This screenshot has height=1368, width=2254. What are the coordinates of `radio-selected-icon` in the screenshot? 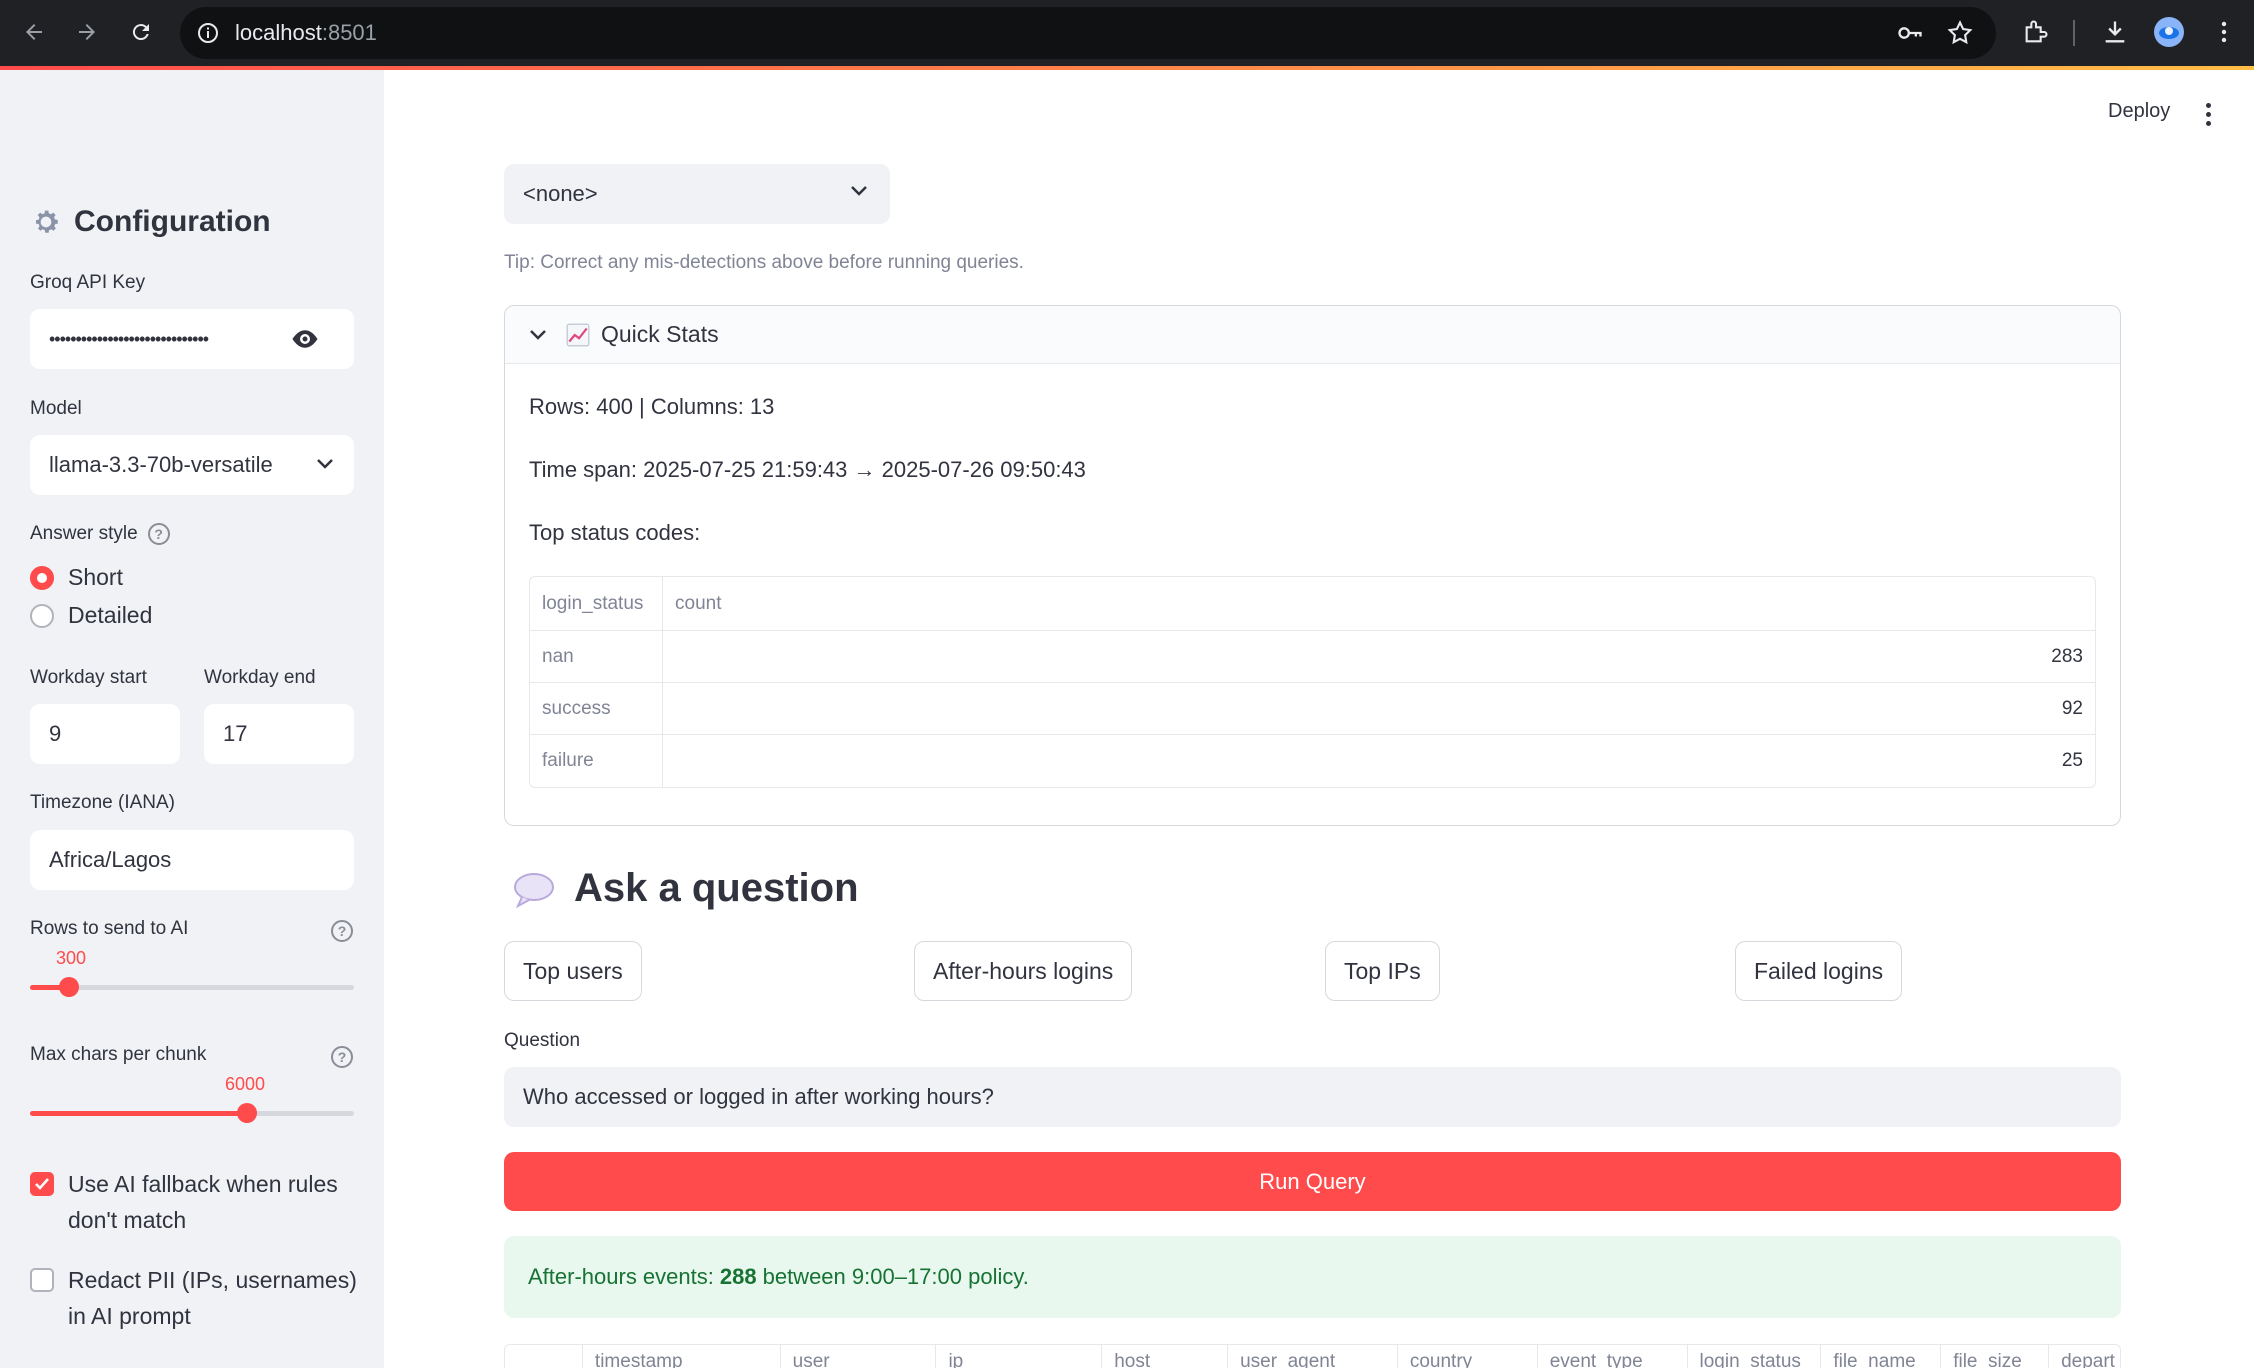 It's located at (42, 577).